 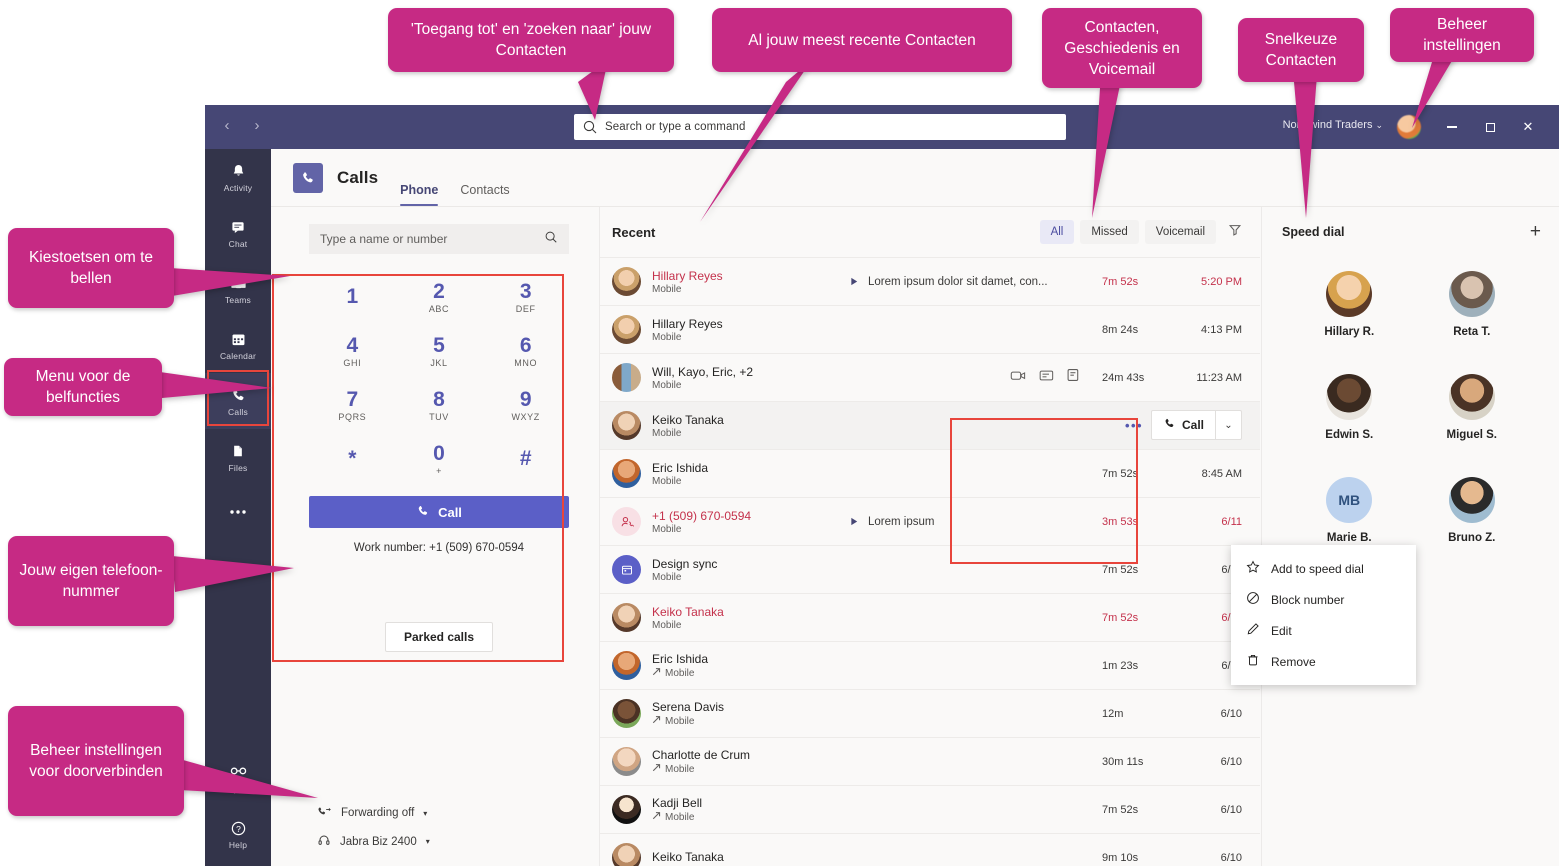 I want to click on callout-speeddial: Snelkeuze Contacten, so click(x=1301, y=50).